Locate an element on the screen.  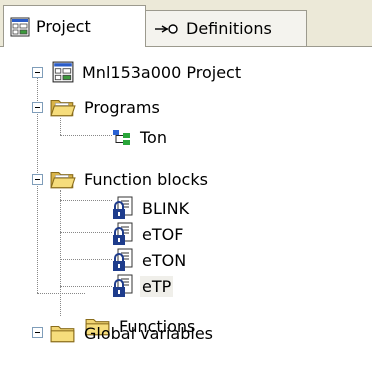
tree-item-label: Ton is located at coordinates (153, 137).